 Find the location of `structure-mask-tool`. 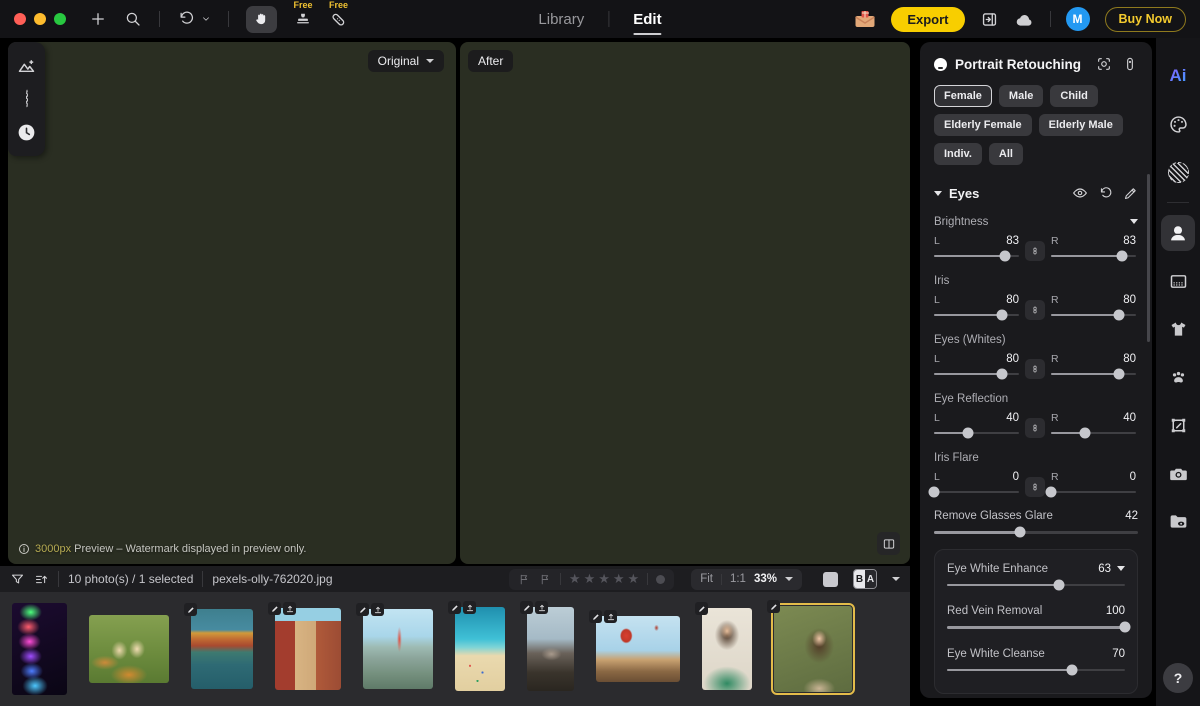

structure-mask-tool is located at coordinates (1178, 172).